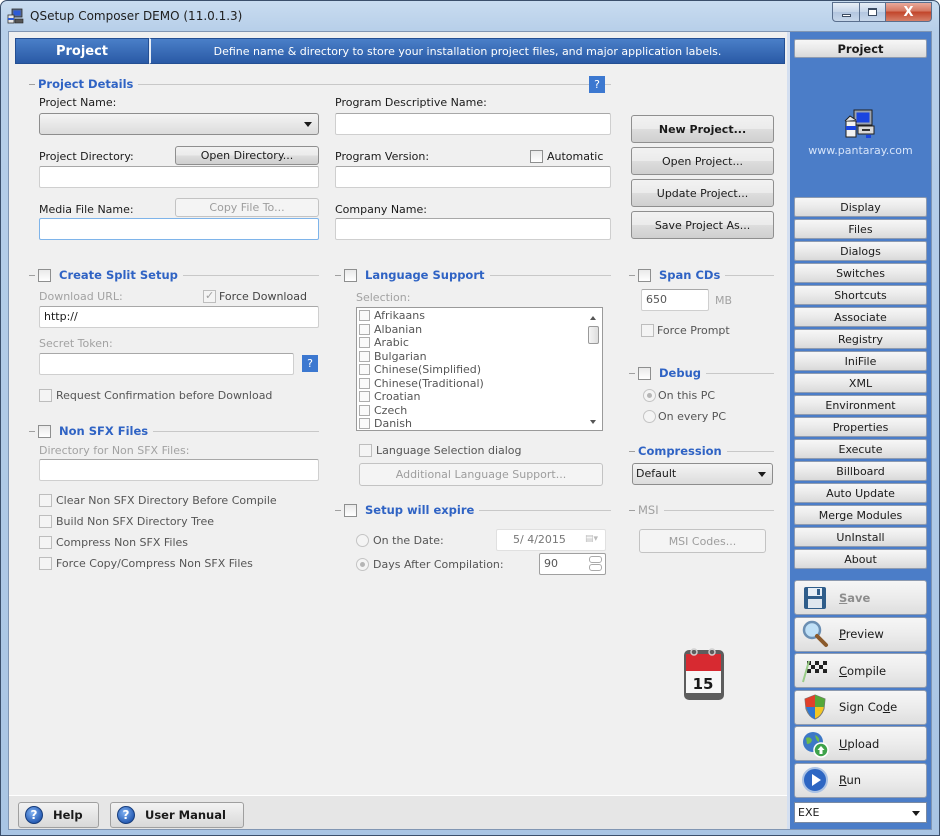  I want to click on calendar-dropdown-icon: ▤▾, so click(592, 540).